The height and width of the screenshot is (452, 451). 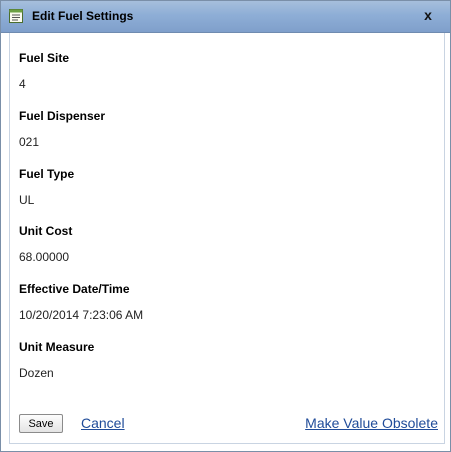 What do you see at coordinates (103, 423) in the screenshot?
I see `cancel-link: Cancel` at bounding box center [103, 423].